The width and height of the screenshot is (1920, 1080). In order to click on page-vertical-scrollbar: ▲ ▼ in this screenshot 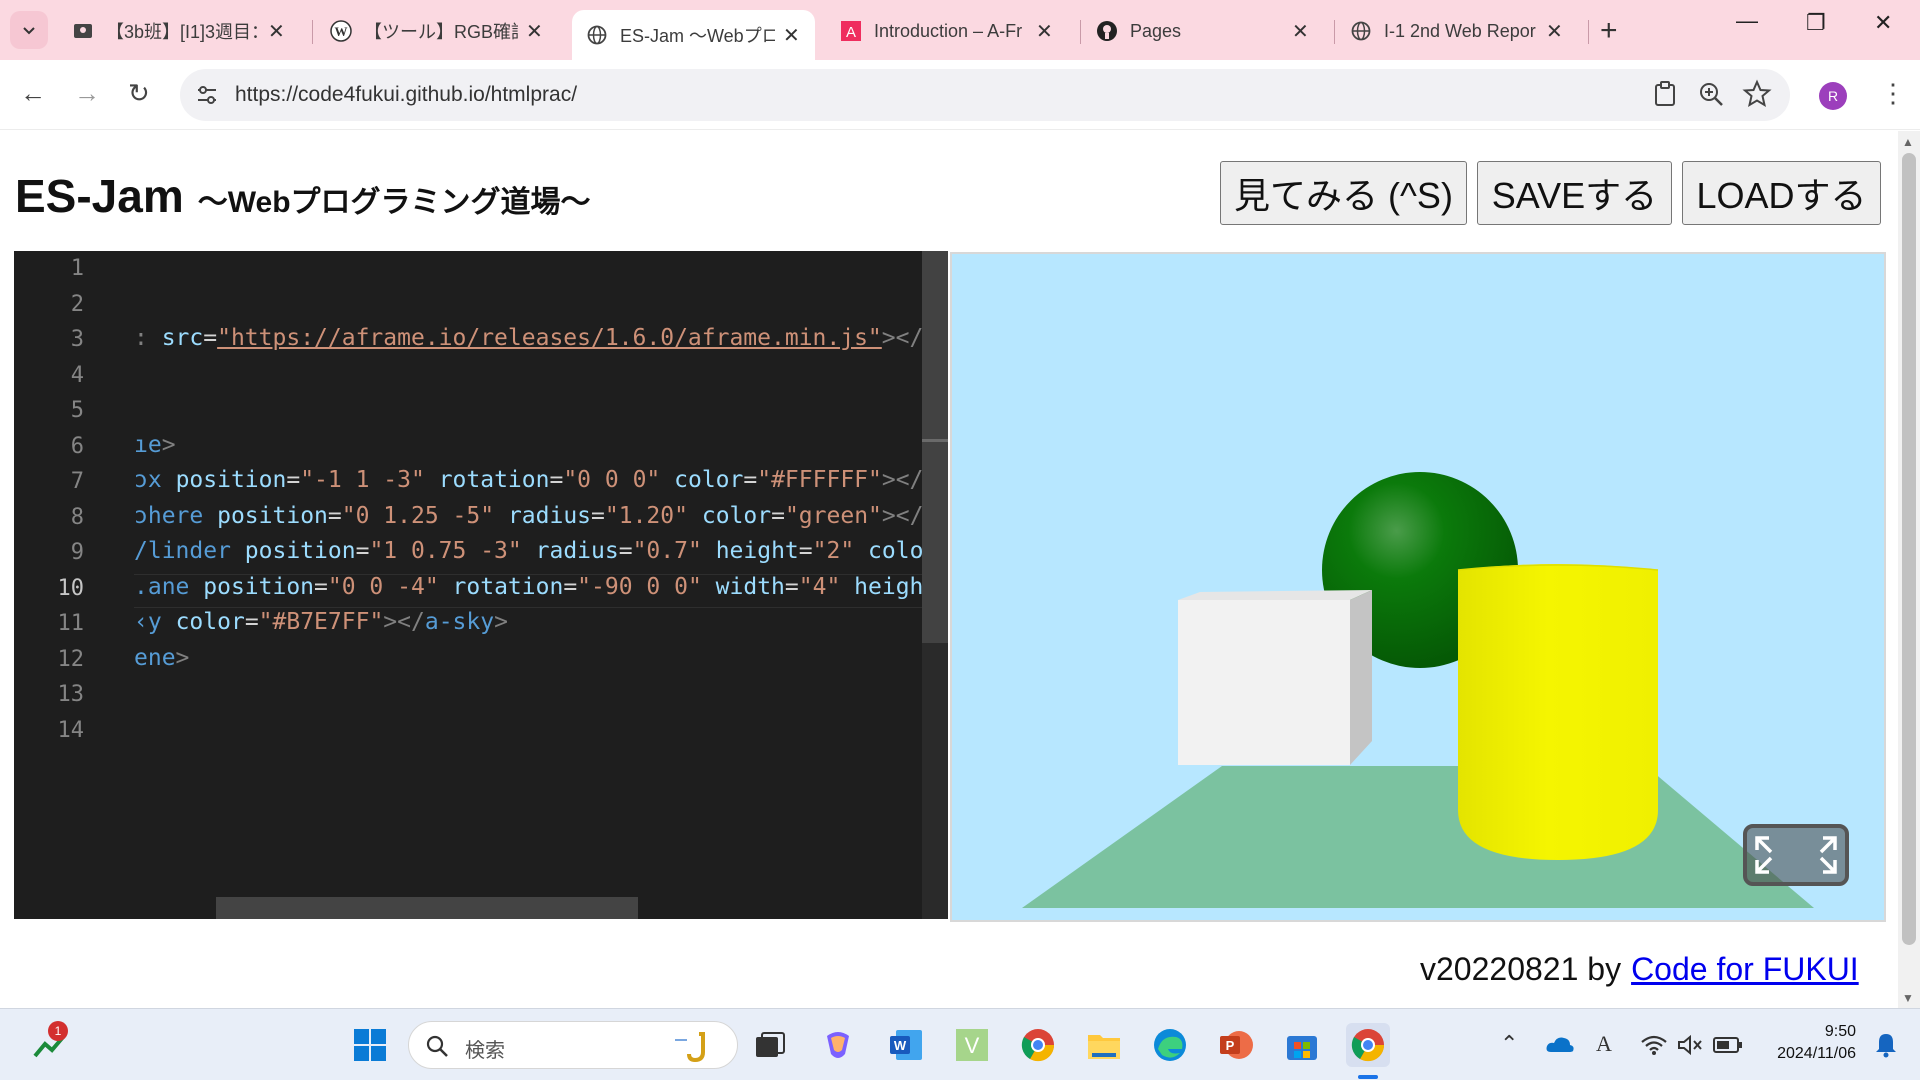, I will do `click(1909, 569)`.